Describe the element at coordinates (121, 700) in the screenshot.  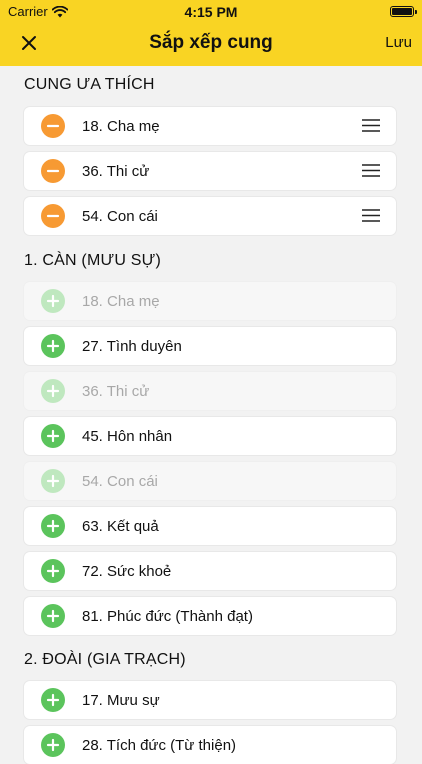
I see `list-item-label: 17. Mưu sự` at that location.